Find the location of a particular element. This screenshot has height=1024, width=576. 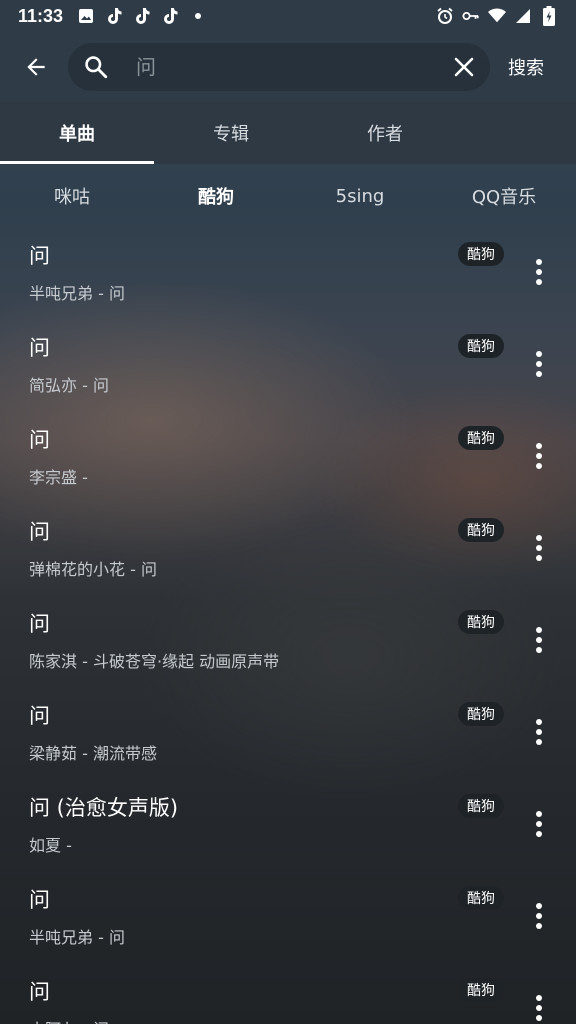

system-icons is located at coordinates (497, 16).